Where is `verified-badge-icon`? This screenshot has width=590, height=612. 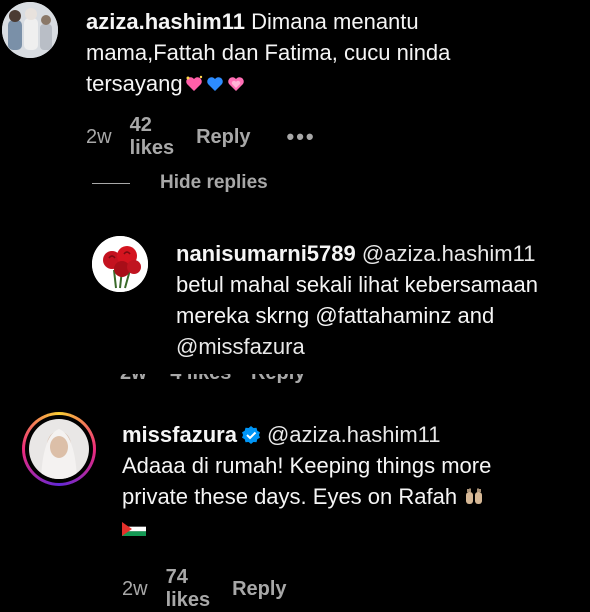 verified-badge-icon is located at coordinates (250, 435).